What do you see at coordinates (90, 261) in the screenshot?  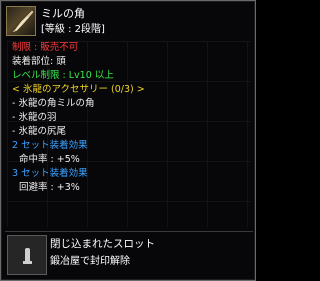 I see `locked-slot-hint: 鍛冶屋で封印解除` at bounding box center [90, 261].